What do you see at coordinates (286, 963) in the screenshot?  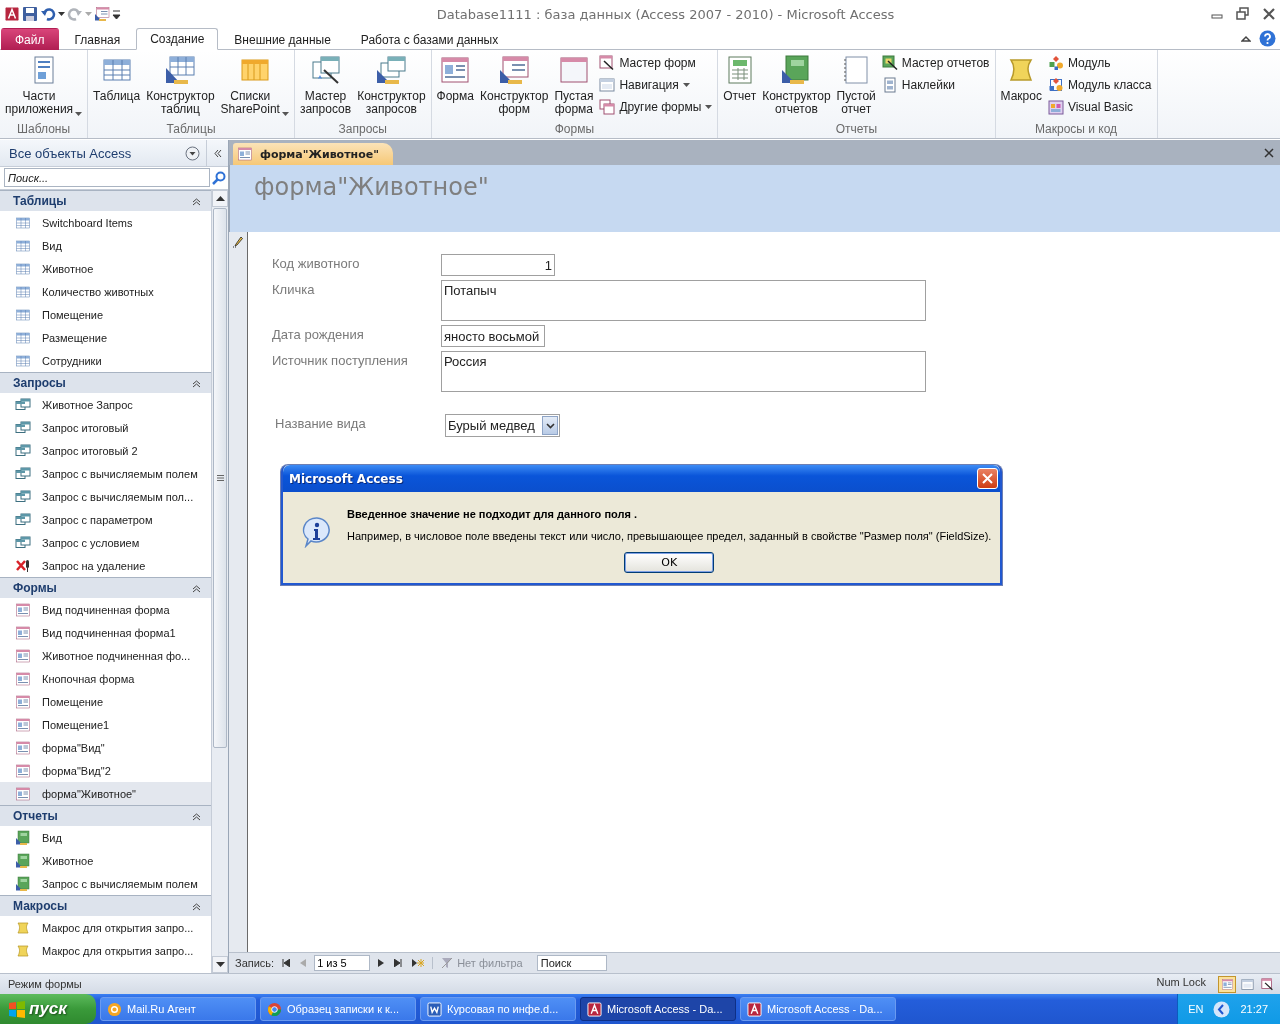 I see `first-record-button` at bounding box center [286, 963].